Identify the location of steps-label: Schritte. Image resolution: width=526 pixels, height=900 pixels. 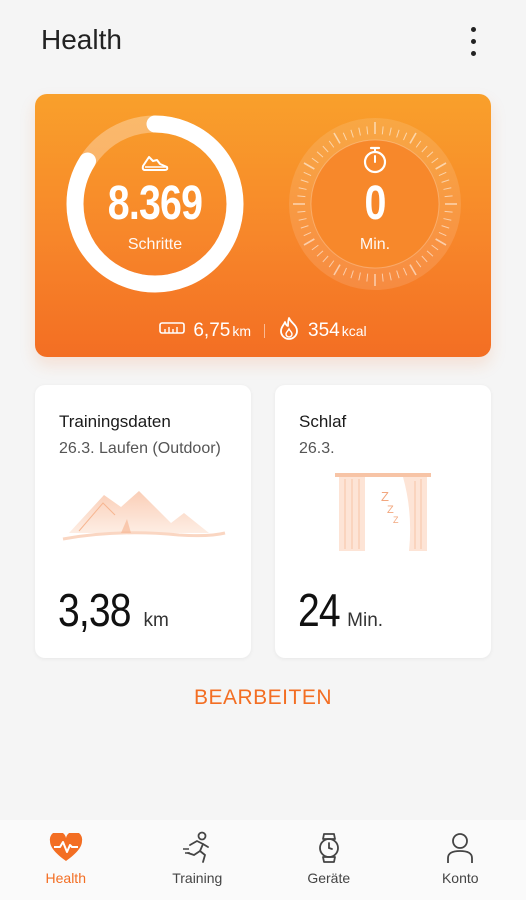
(155, 244).